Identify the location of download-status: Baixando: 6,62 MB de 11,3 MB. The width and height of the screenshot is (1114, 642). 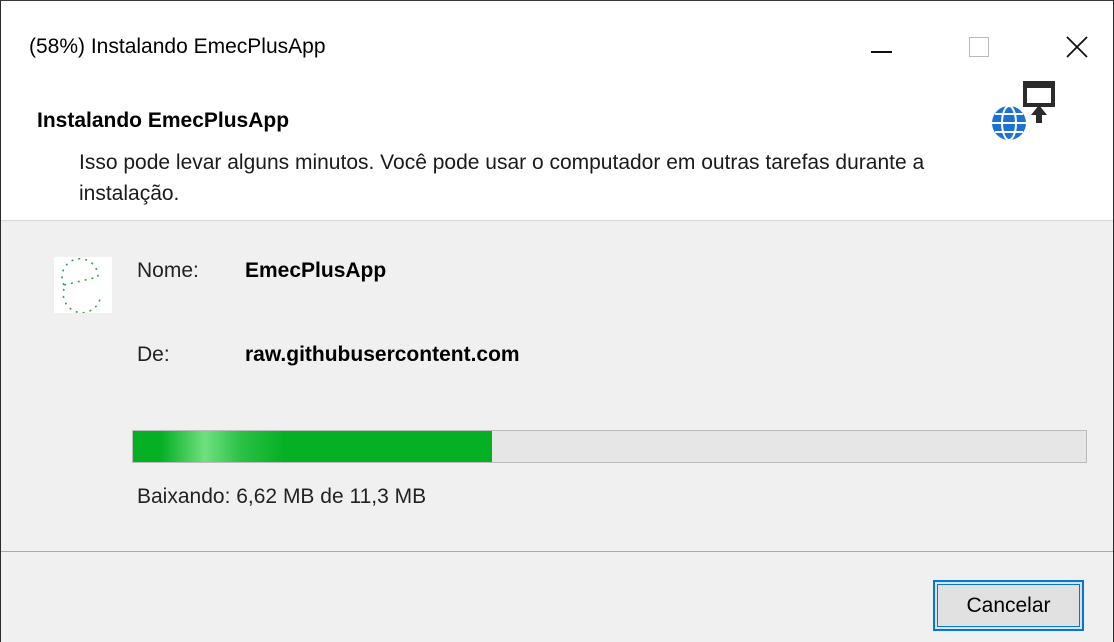
(282, 496).